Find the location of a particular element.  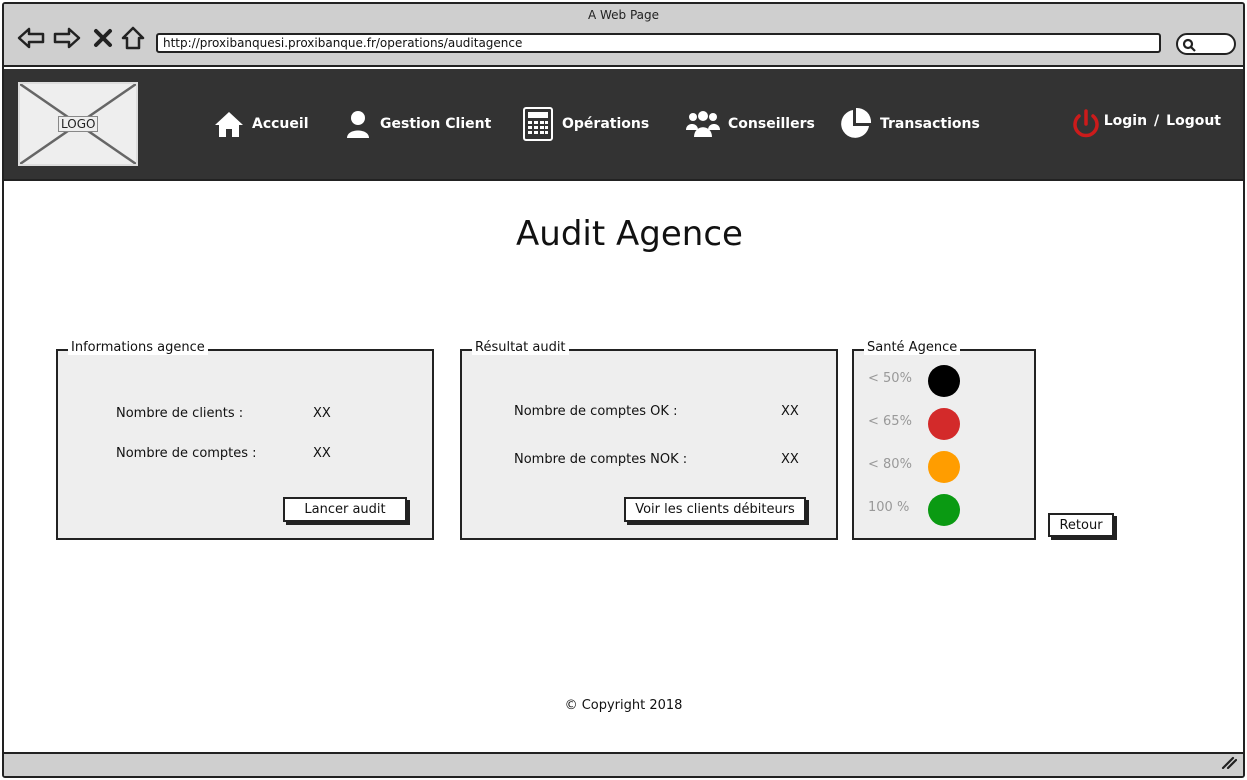

user-icon is located at coordinates (358, 124).